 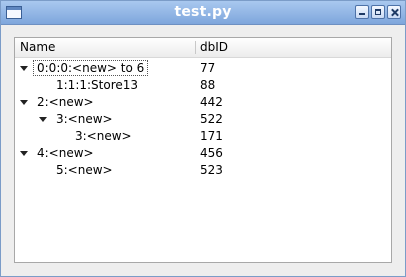 I want to click on tree-item-dbid: 523, so click(x=211, y=170).